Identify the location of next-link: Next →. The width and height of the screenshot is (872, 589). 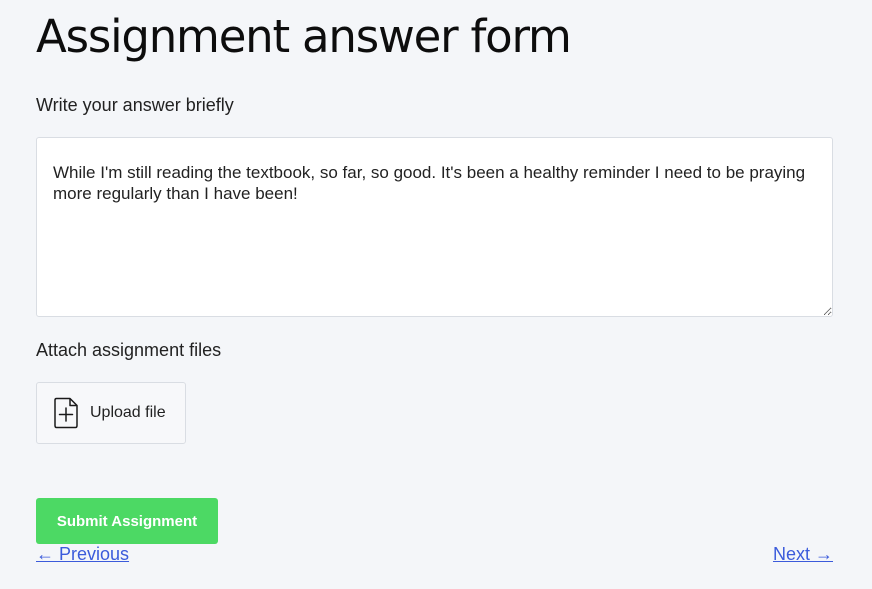
(803, 554).